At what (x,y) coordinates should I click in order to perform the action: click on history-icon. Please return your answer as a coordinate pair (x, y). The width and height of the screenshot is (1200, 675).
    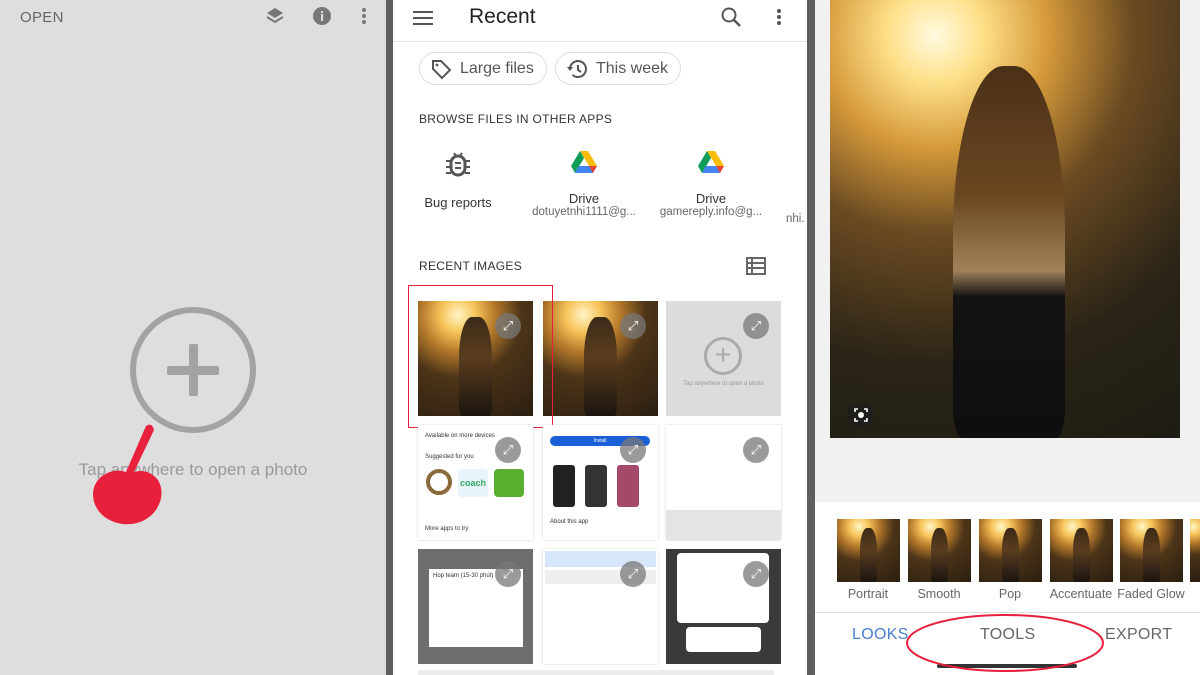
    Looking at the image, I should click on (577, 68).